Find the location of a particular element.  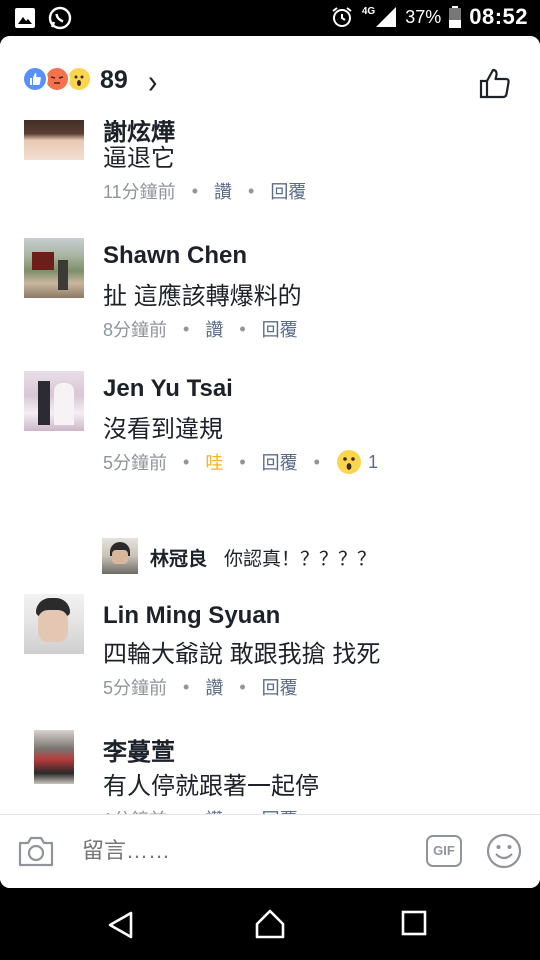

comment-meta: 8分鐘前 • 讚 • 回覆 is located at coordinates (200, 329).